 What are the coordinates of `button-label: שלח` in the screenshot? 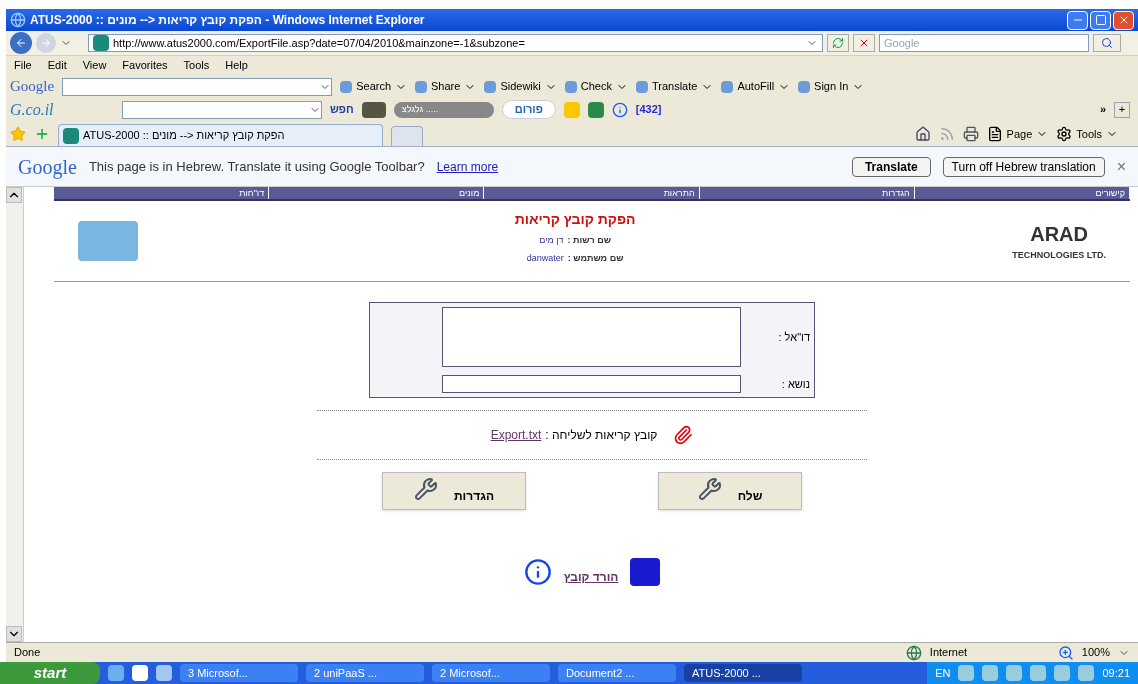 It's located at (750, 496).